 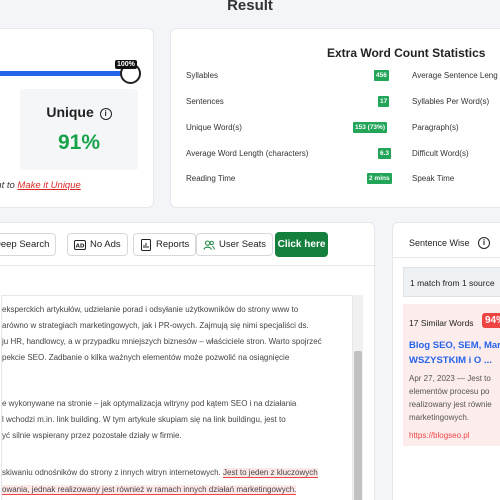 What do you see at coordinates (17, 490) in the screenshot?
I see `plagiarism-highlight-prefix: owania,` at bounding box center [17, 490].